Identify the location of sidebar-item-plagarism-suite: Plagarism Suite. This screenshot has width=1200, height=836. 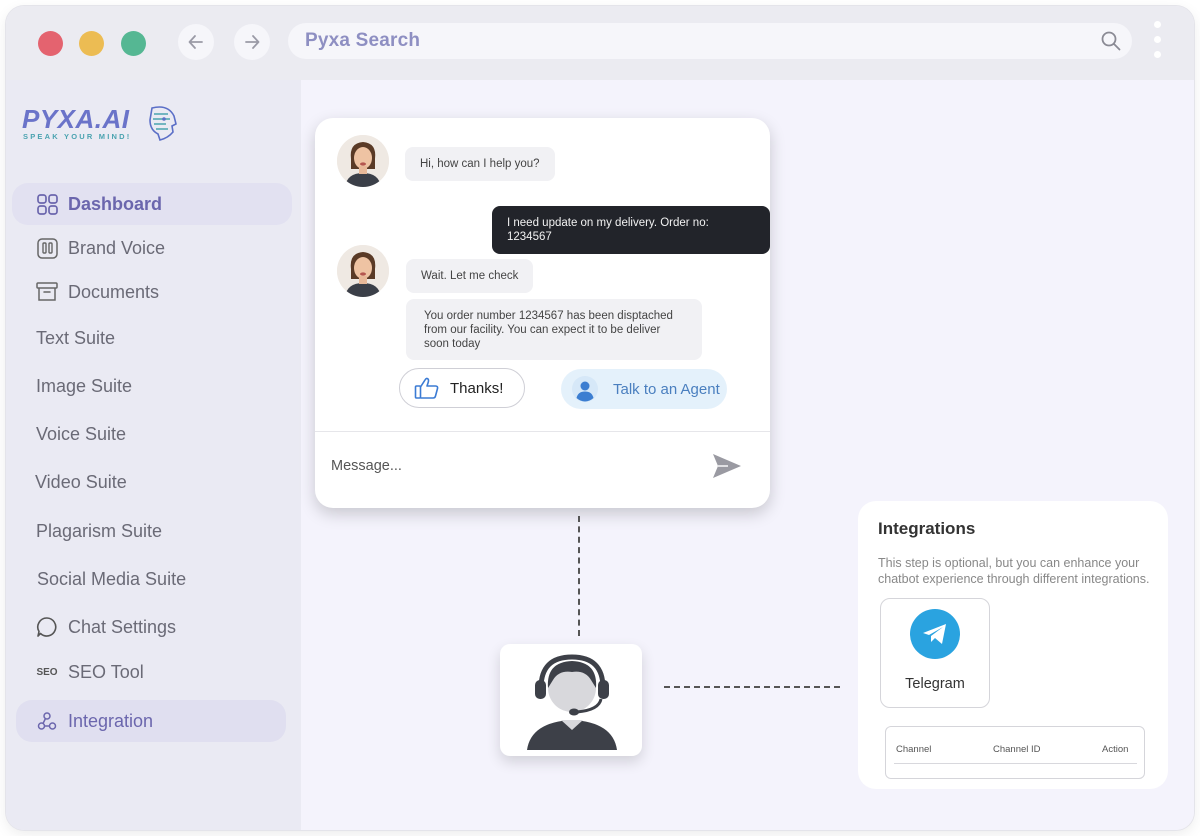
(152, 531).